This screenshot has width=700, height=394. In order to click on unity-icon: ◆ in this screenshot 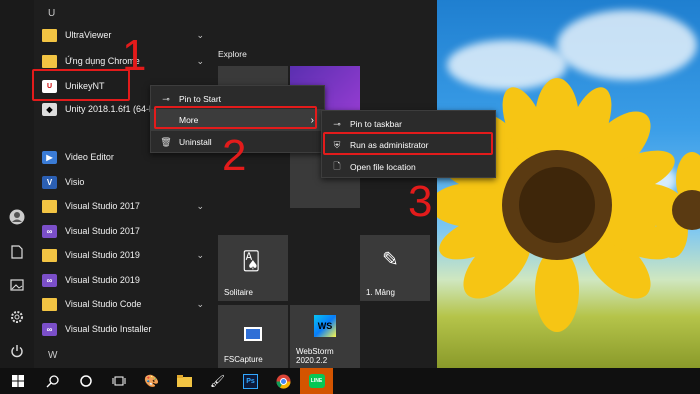, I will do `click(49, 109)`.